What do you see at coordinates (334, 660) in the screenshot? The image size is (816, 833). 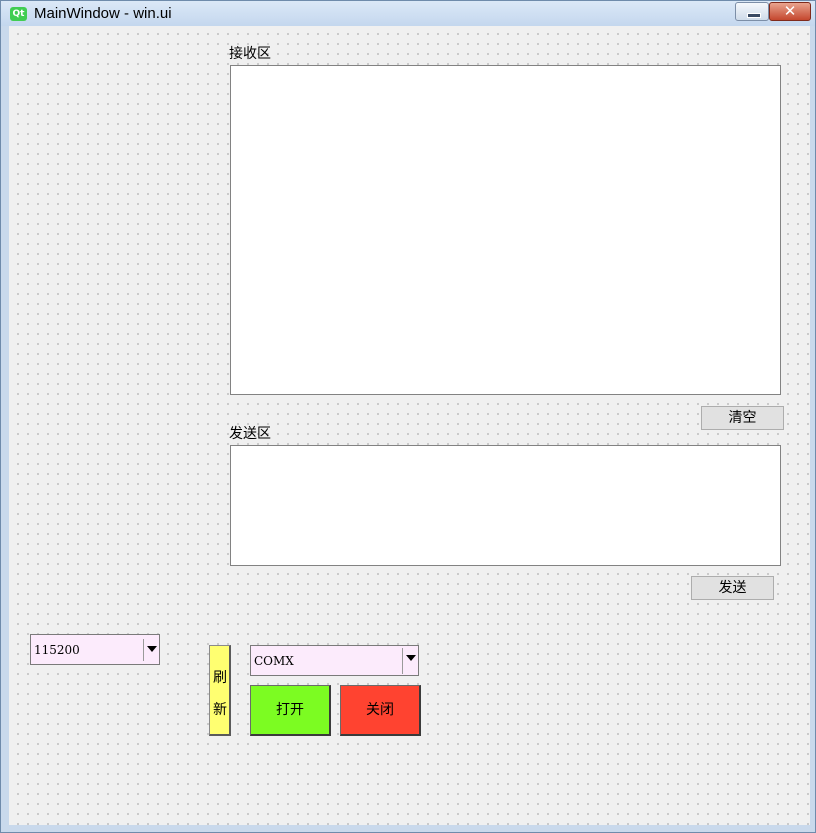 I see `port-combobox: COMX` at bounding box center [334, 660].